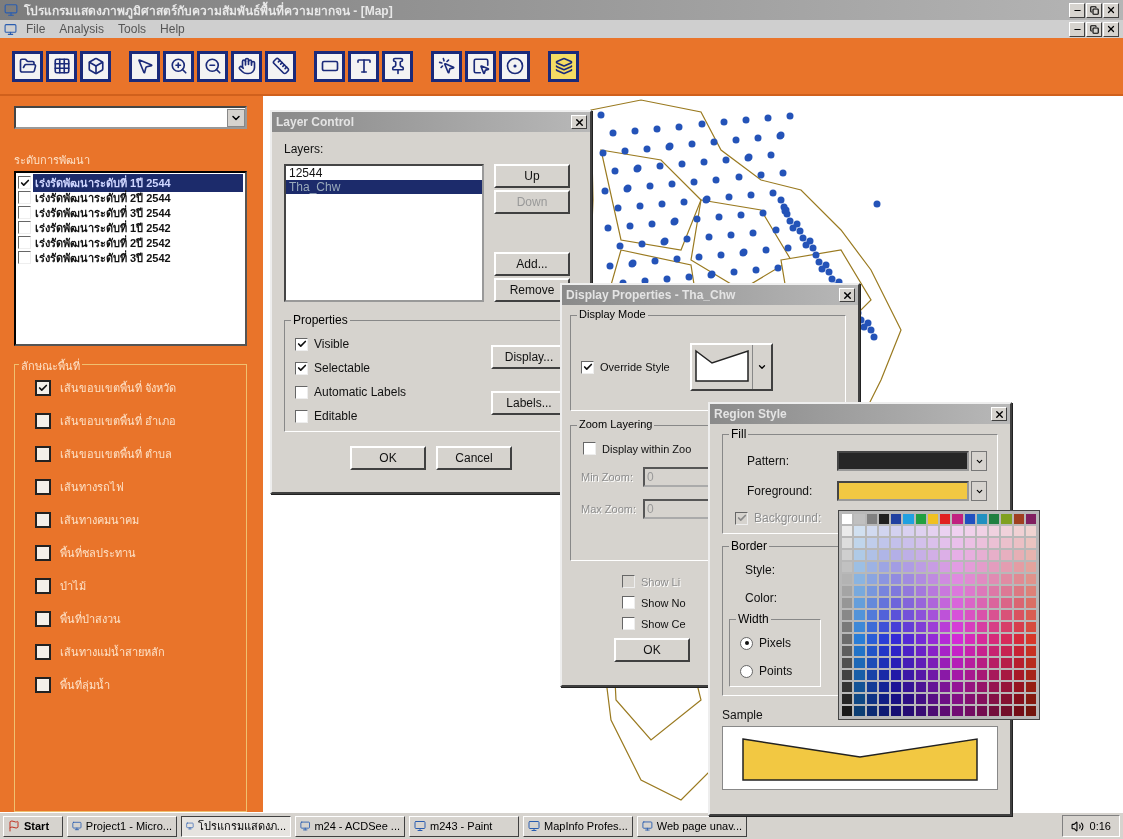 The image size is (1123, 839). What do you see at coordinates (209, 10) in the screenshot?
I see `window-title: โปรแกรมแสดงภาพภูมิศาสตร์กับความสัมพันธ์พื้นที่ความยากจน - [Map]` at bounding box center [209, 10].